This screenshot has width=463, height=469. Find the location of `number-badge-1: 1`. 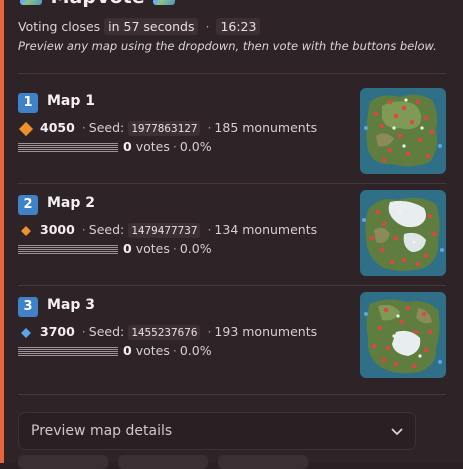

number-badge-1: 1 is located at coordinates (28, 103).